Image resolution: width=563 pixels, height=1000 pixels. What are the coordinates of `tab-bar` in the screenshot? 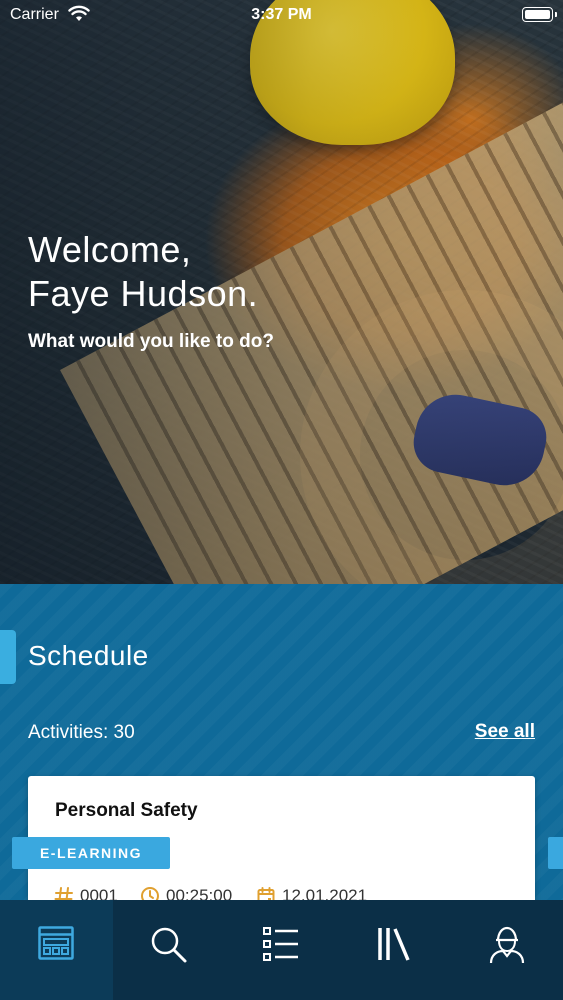 It's located at (281, 950).